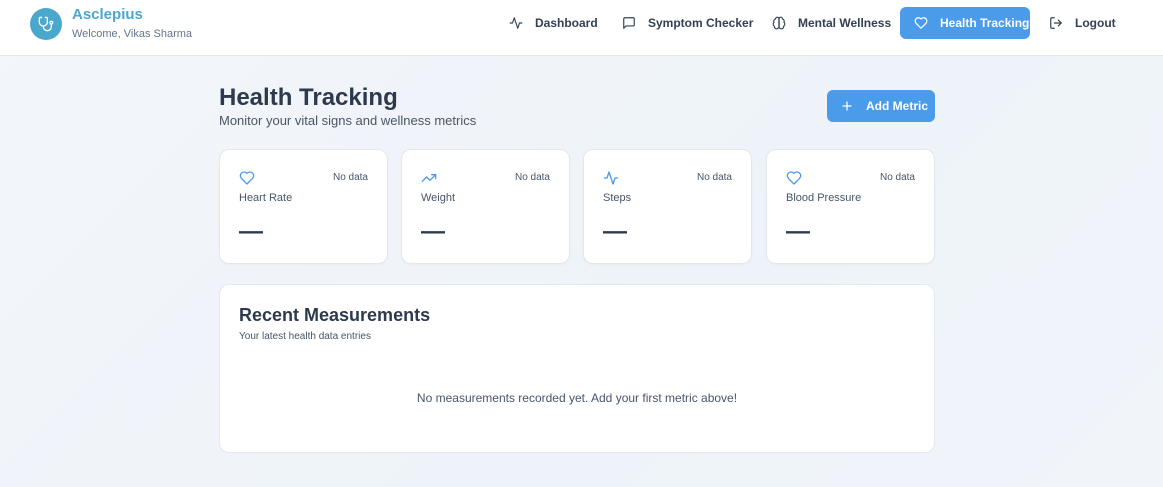  Describe the element at coordinates (847, 106) in the screenshot. I see `plus-icon` at that location.